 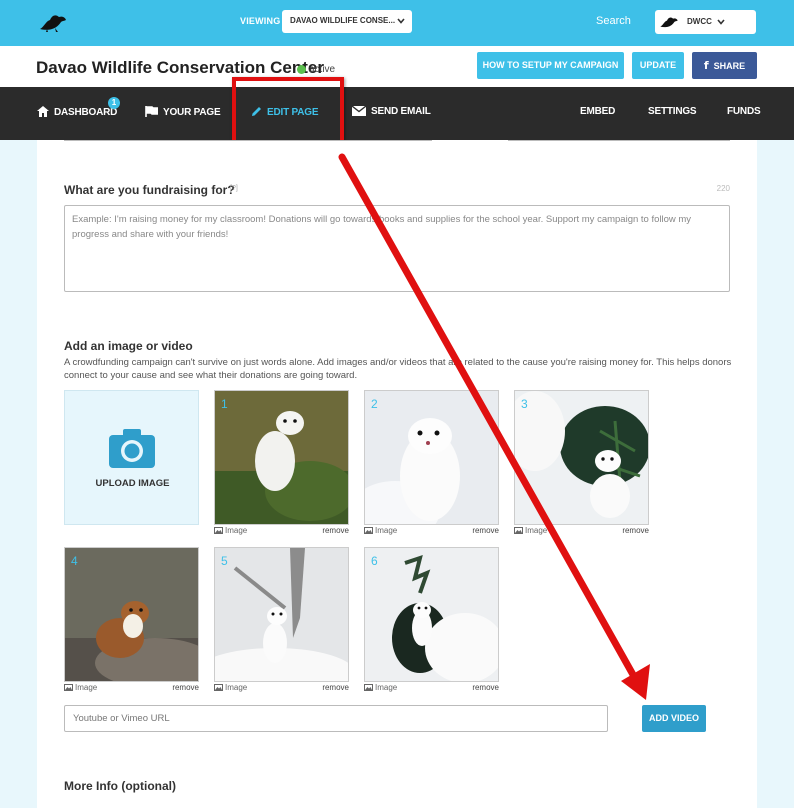 What do you see at coordinates (152, 111) in the screenshot?
I see `flag-icon` at bounding box center [152, 111].